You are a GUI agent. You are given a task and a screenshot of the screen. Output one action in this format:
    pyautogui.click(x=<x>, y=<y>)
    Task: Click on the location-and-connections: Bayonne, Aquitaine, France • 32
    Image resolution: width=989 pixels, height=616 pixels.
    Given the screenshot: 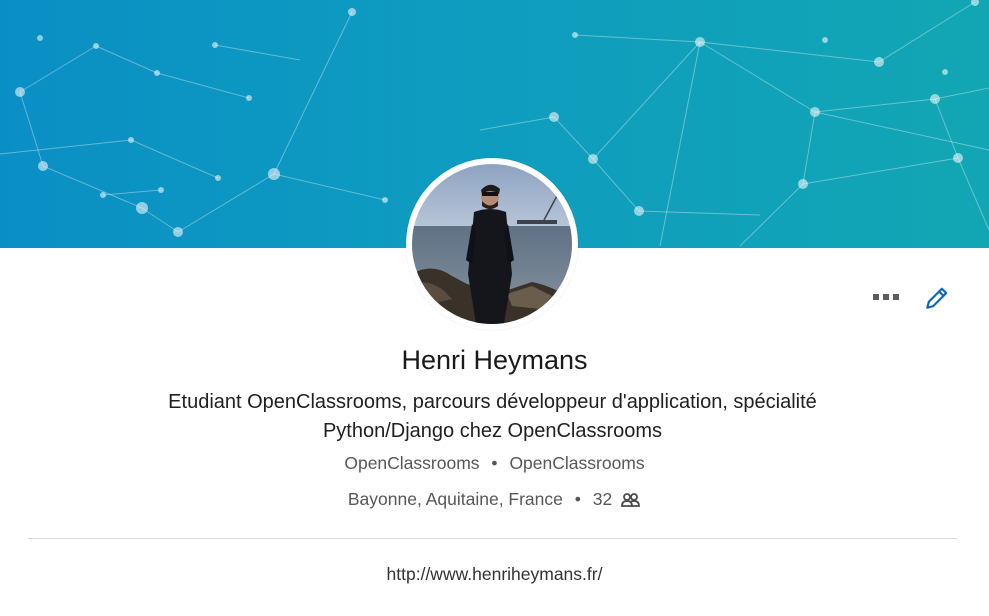 What is the action you would take?
    pyautogui.click(x=494, y=499)
    